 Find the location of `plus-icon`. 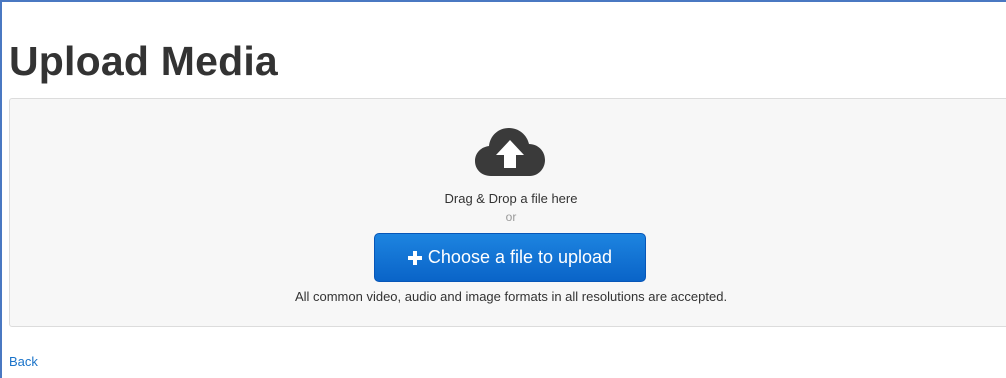

plus-icon is located at coordinates (414, 257).